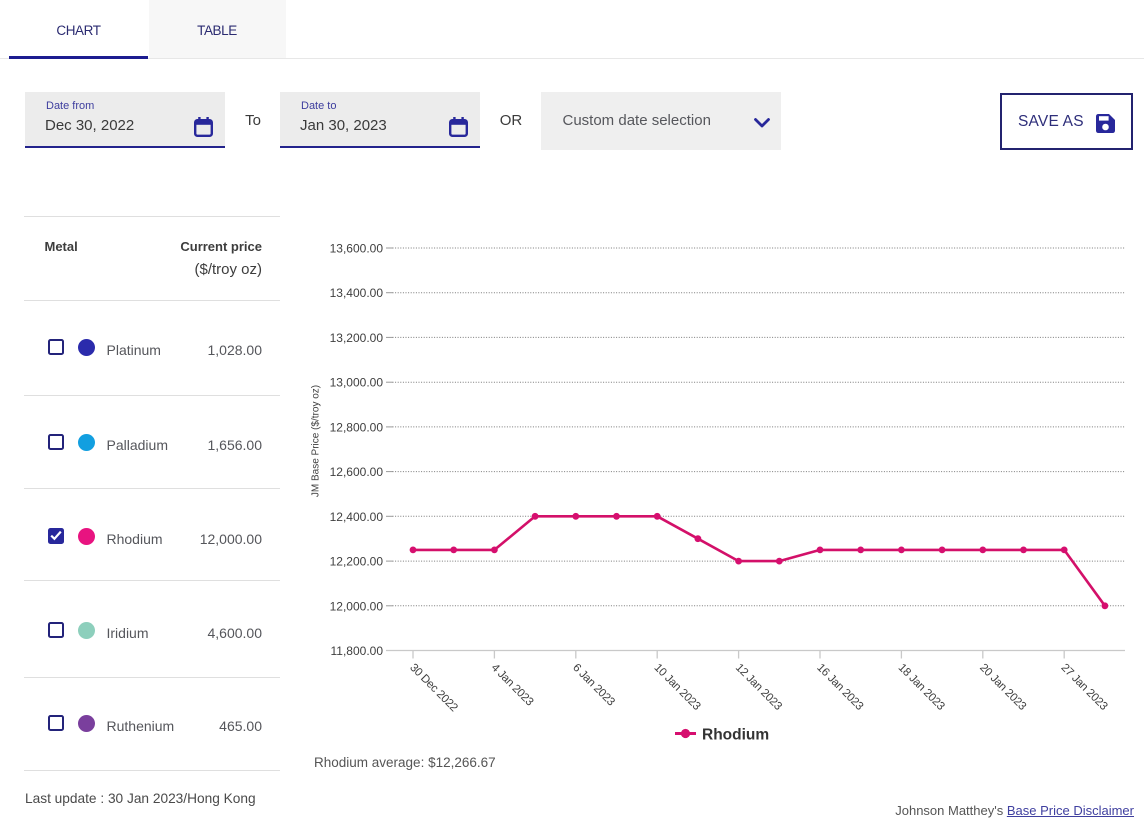 The height and width of the screenshot is (823, 1144). What do you see at coordinates (357, 249) in the screenshot?
I see `svg-text: 13,600.00` at bounding box center [357, 249].